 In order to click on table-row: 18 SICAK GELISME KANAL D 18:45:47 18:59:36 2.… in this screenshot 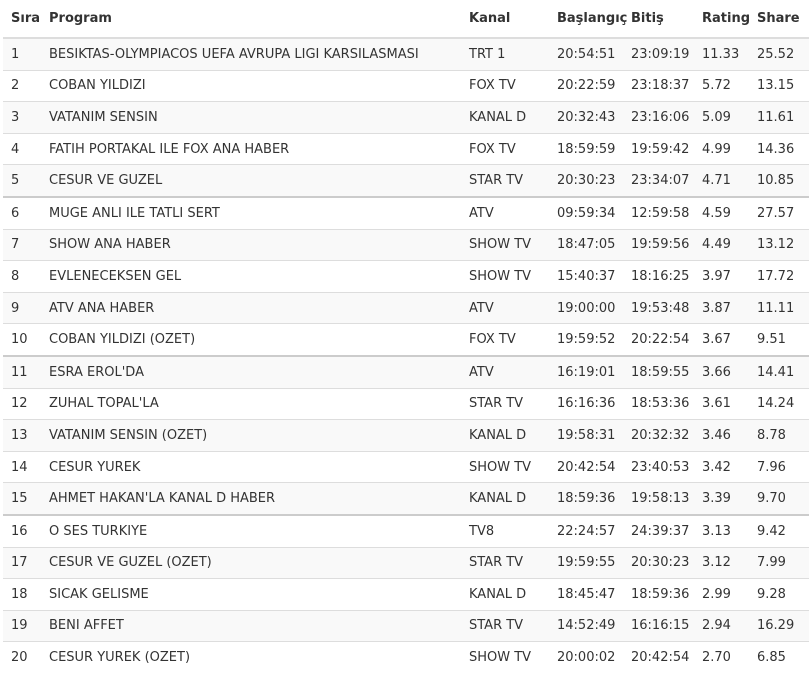, I will do `click(406, 594)`.